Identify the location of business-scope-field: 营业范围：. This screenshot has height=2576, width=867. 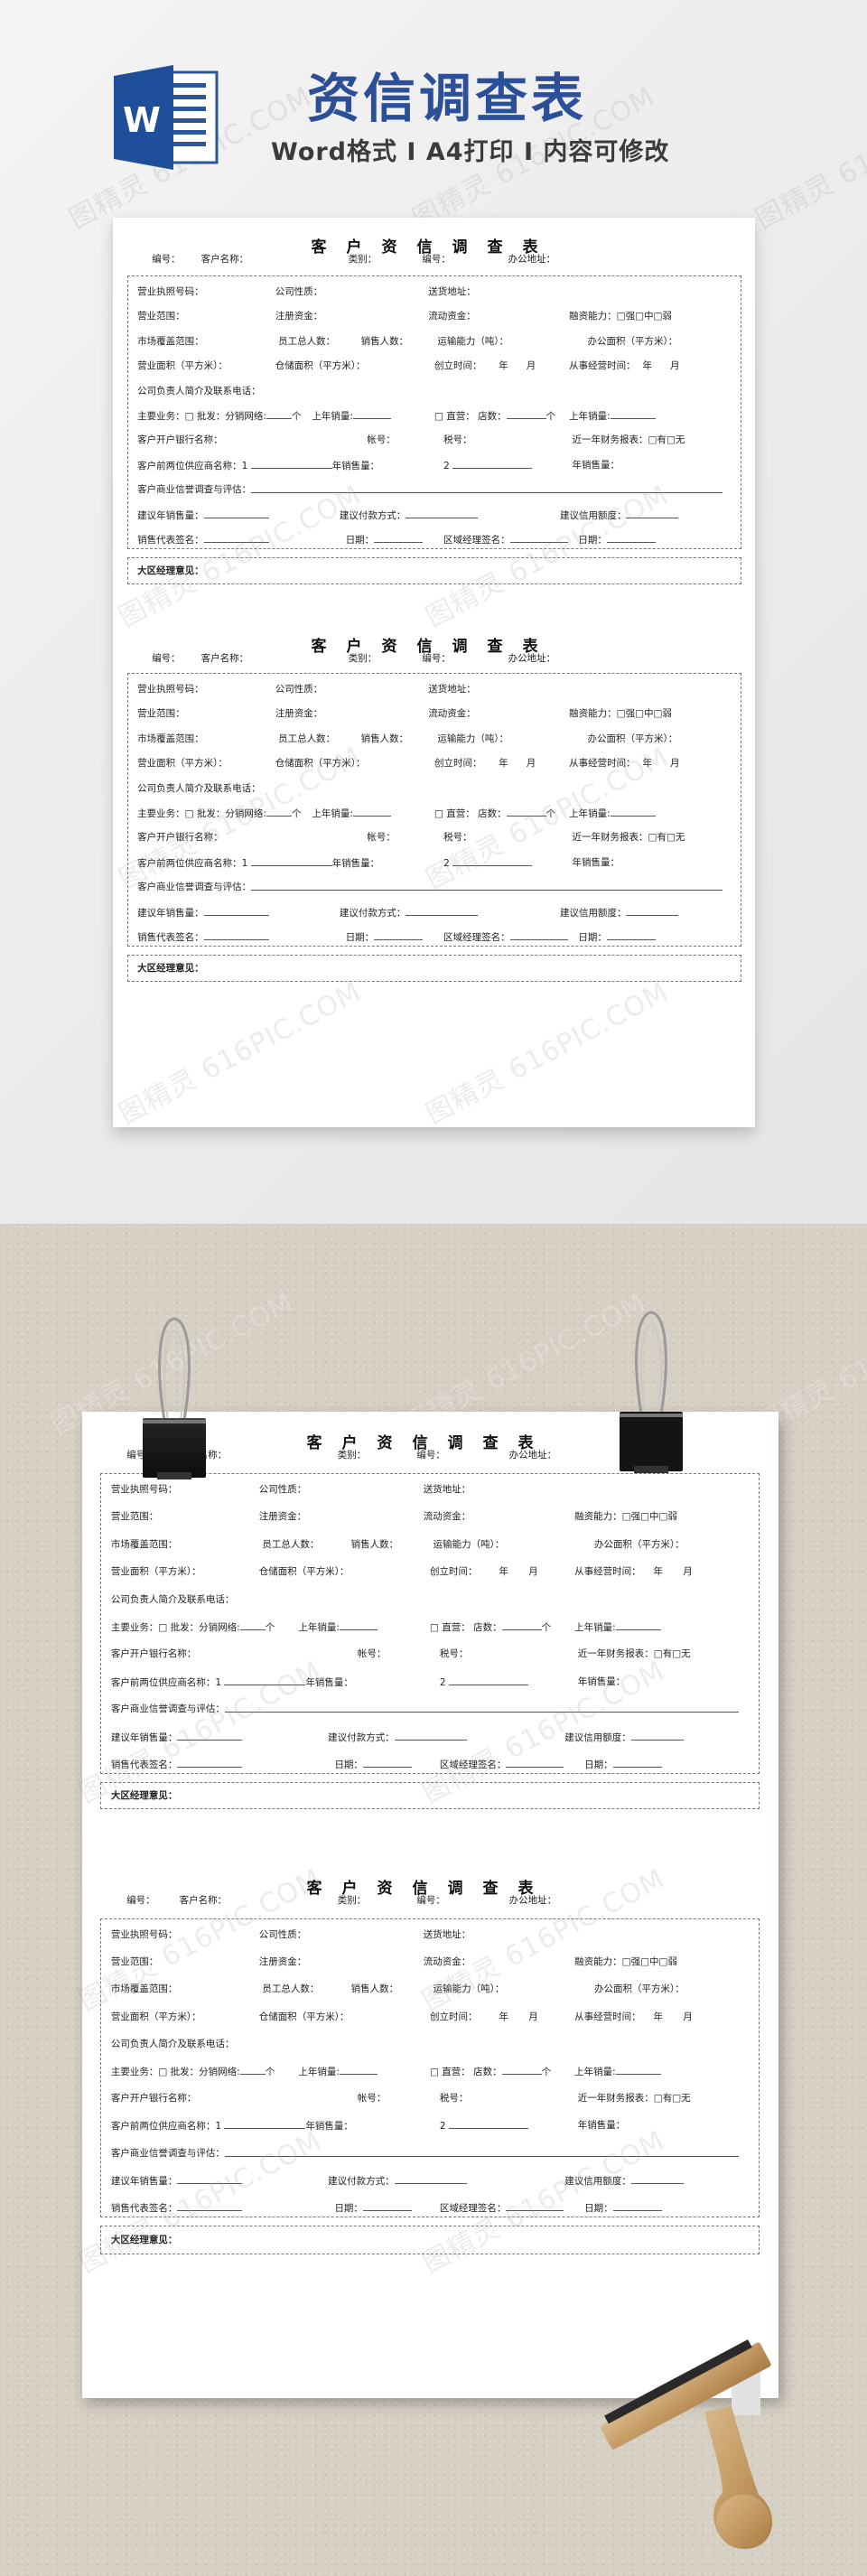
(161, 714).